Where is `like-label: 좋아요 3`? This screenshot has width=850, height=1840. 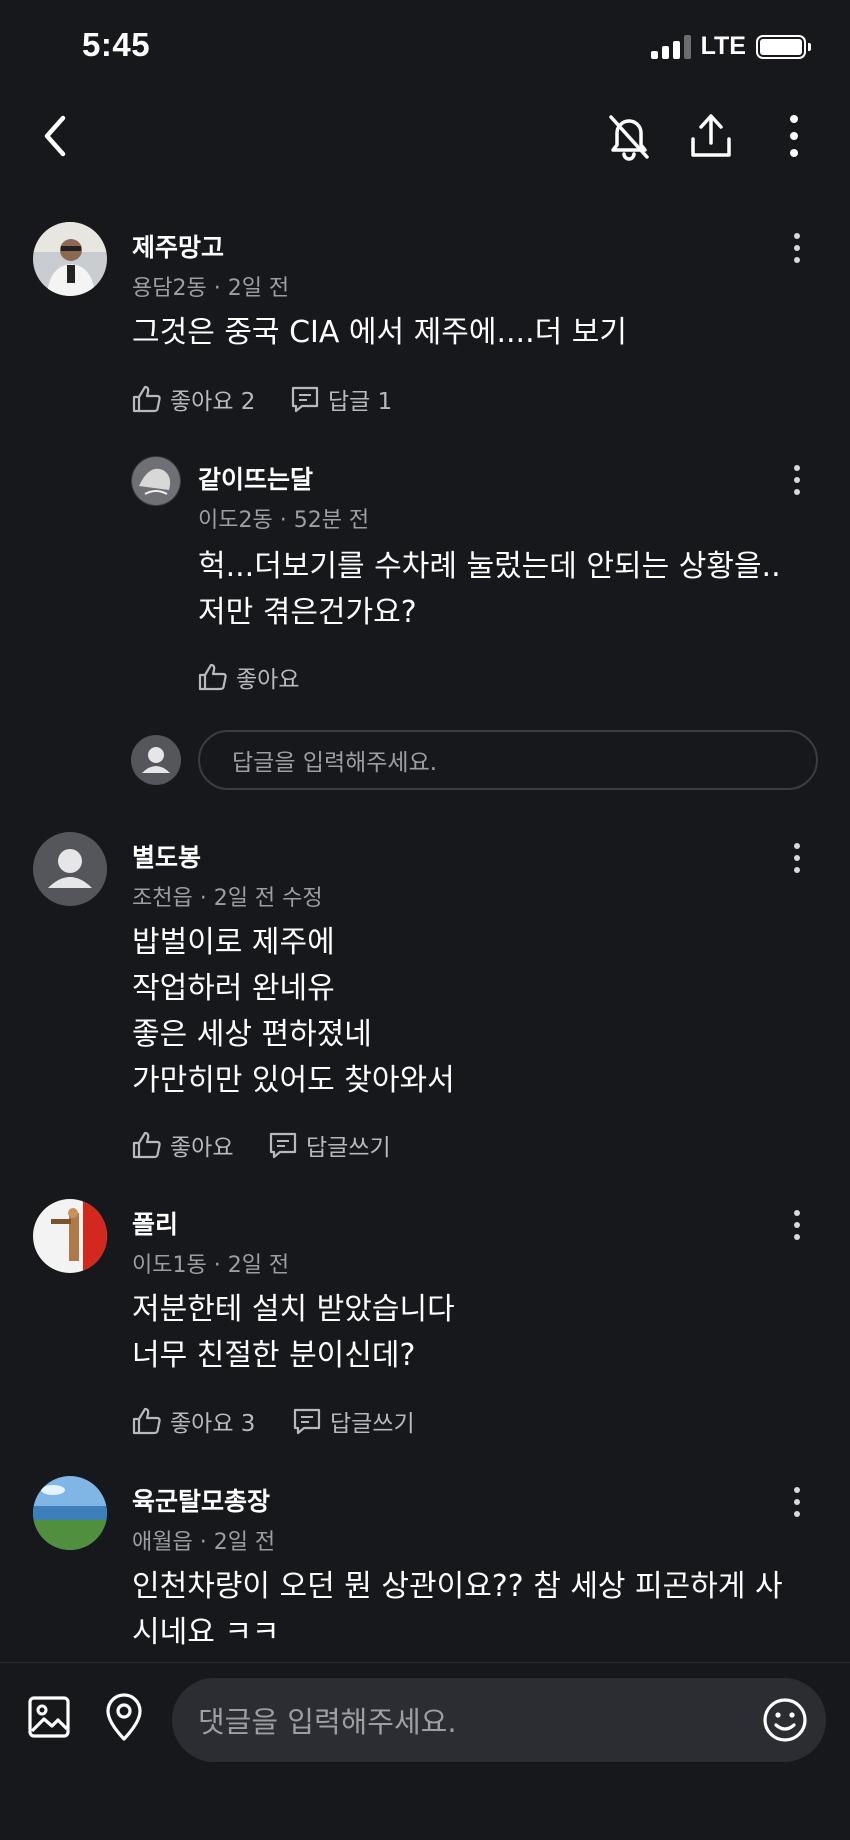 like-label: 좋아요 3 is located at coordinates (213, 1424).